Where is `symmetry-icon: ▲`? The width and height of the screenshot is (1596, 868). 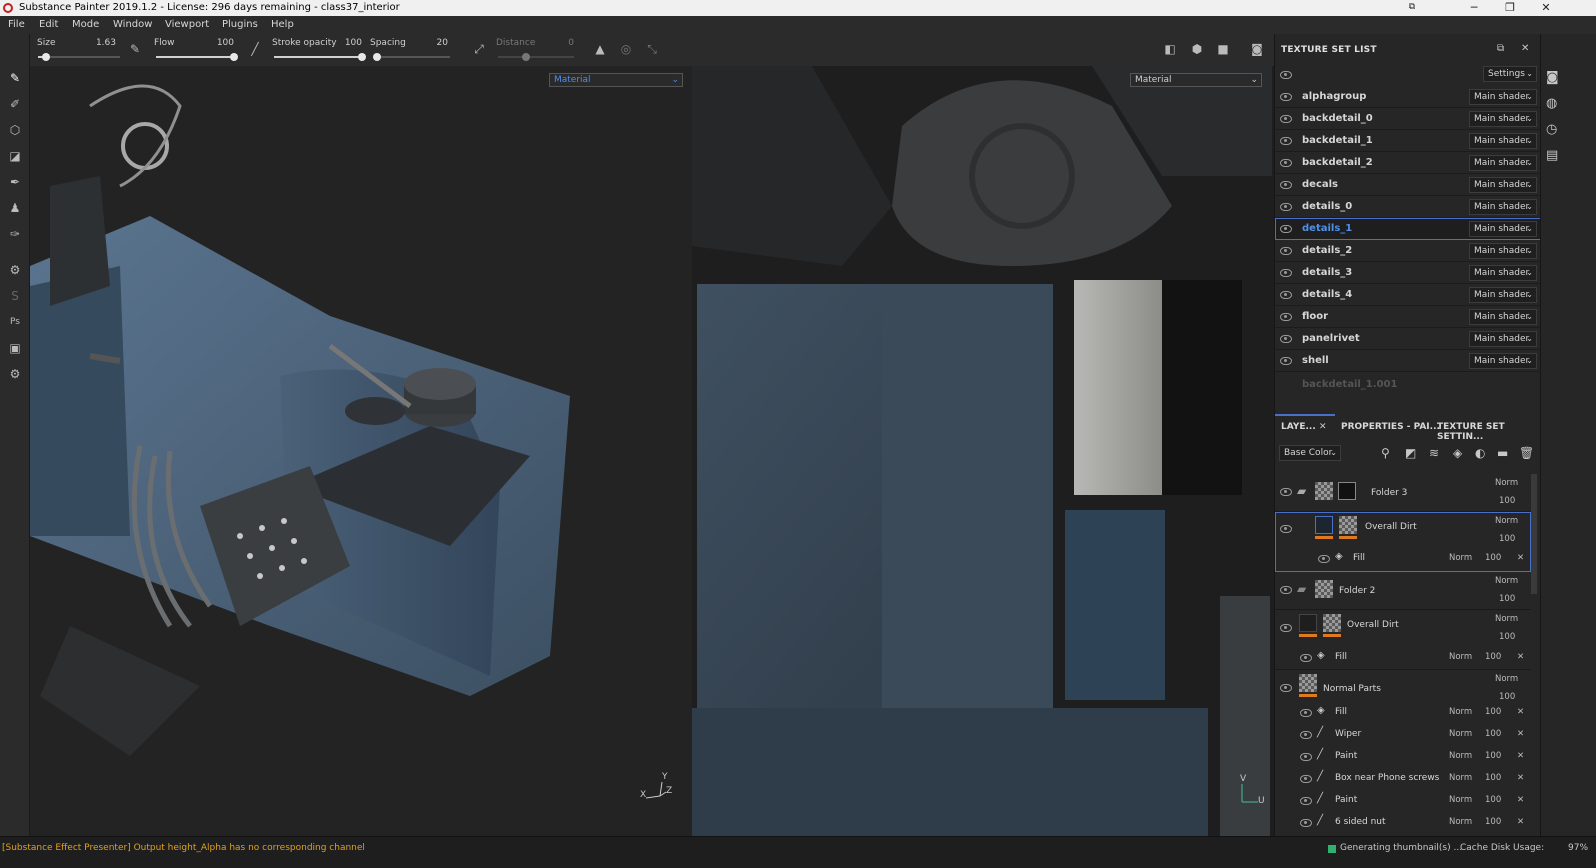
symmetry-icon: ▲ is located at coordinates (600, 49).